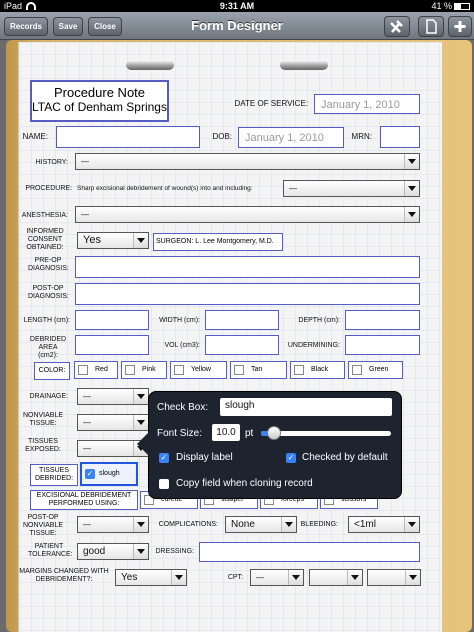 This screenshot has height=632, width=474. I want to click on dressing-field, so click(309, 552).